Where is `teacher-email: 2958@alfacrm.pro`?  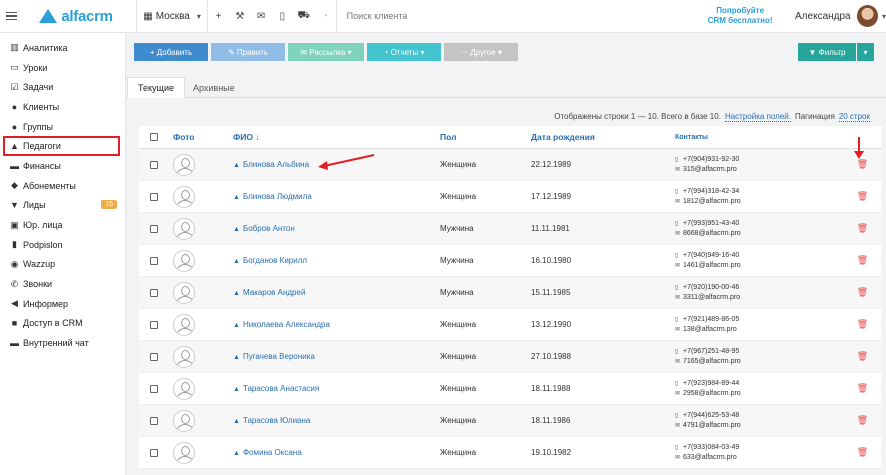
teacher-email: 2958@alfacrm.pro is located at coordinates (712, 393).